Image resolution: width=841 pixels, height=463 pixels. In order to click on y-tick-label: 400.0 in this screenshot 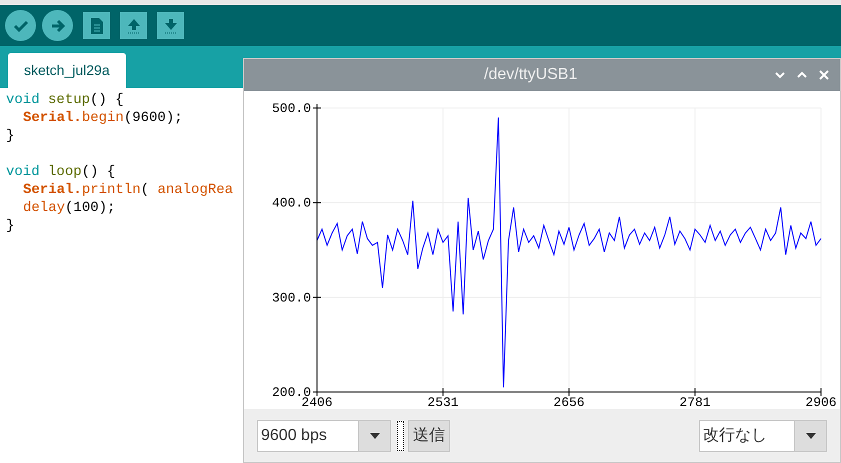, I will do `click(291, 203)`.